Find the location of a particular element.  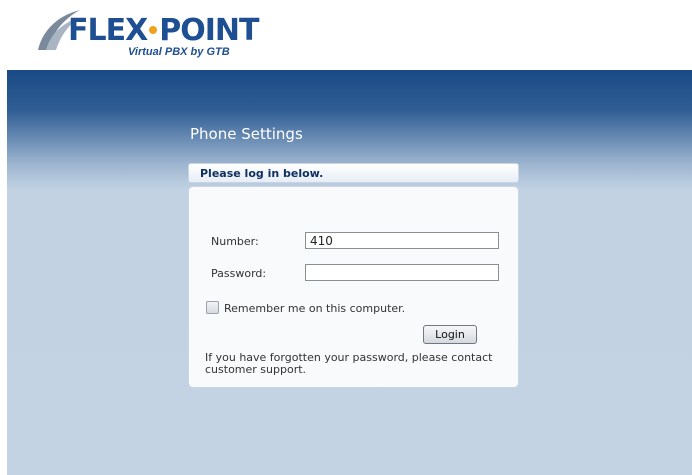

number-label: Number: is located at coordinates (235, 241).